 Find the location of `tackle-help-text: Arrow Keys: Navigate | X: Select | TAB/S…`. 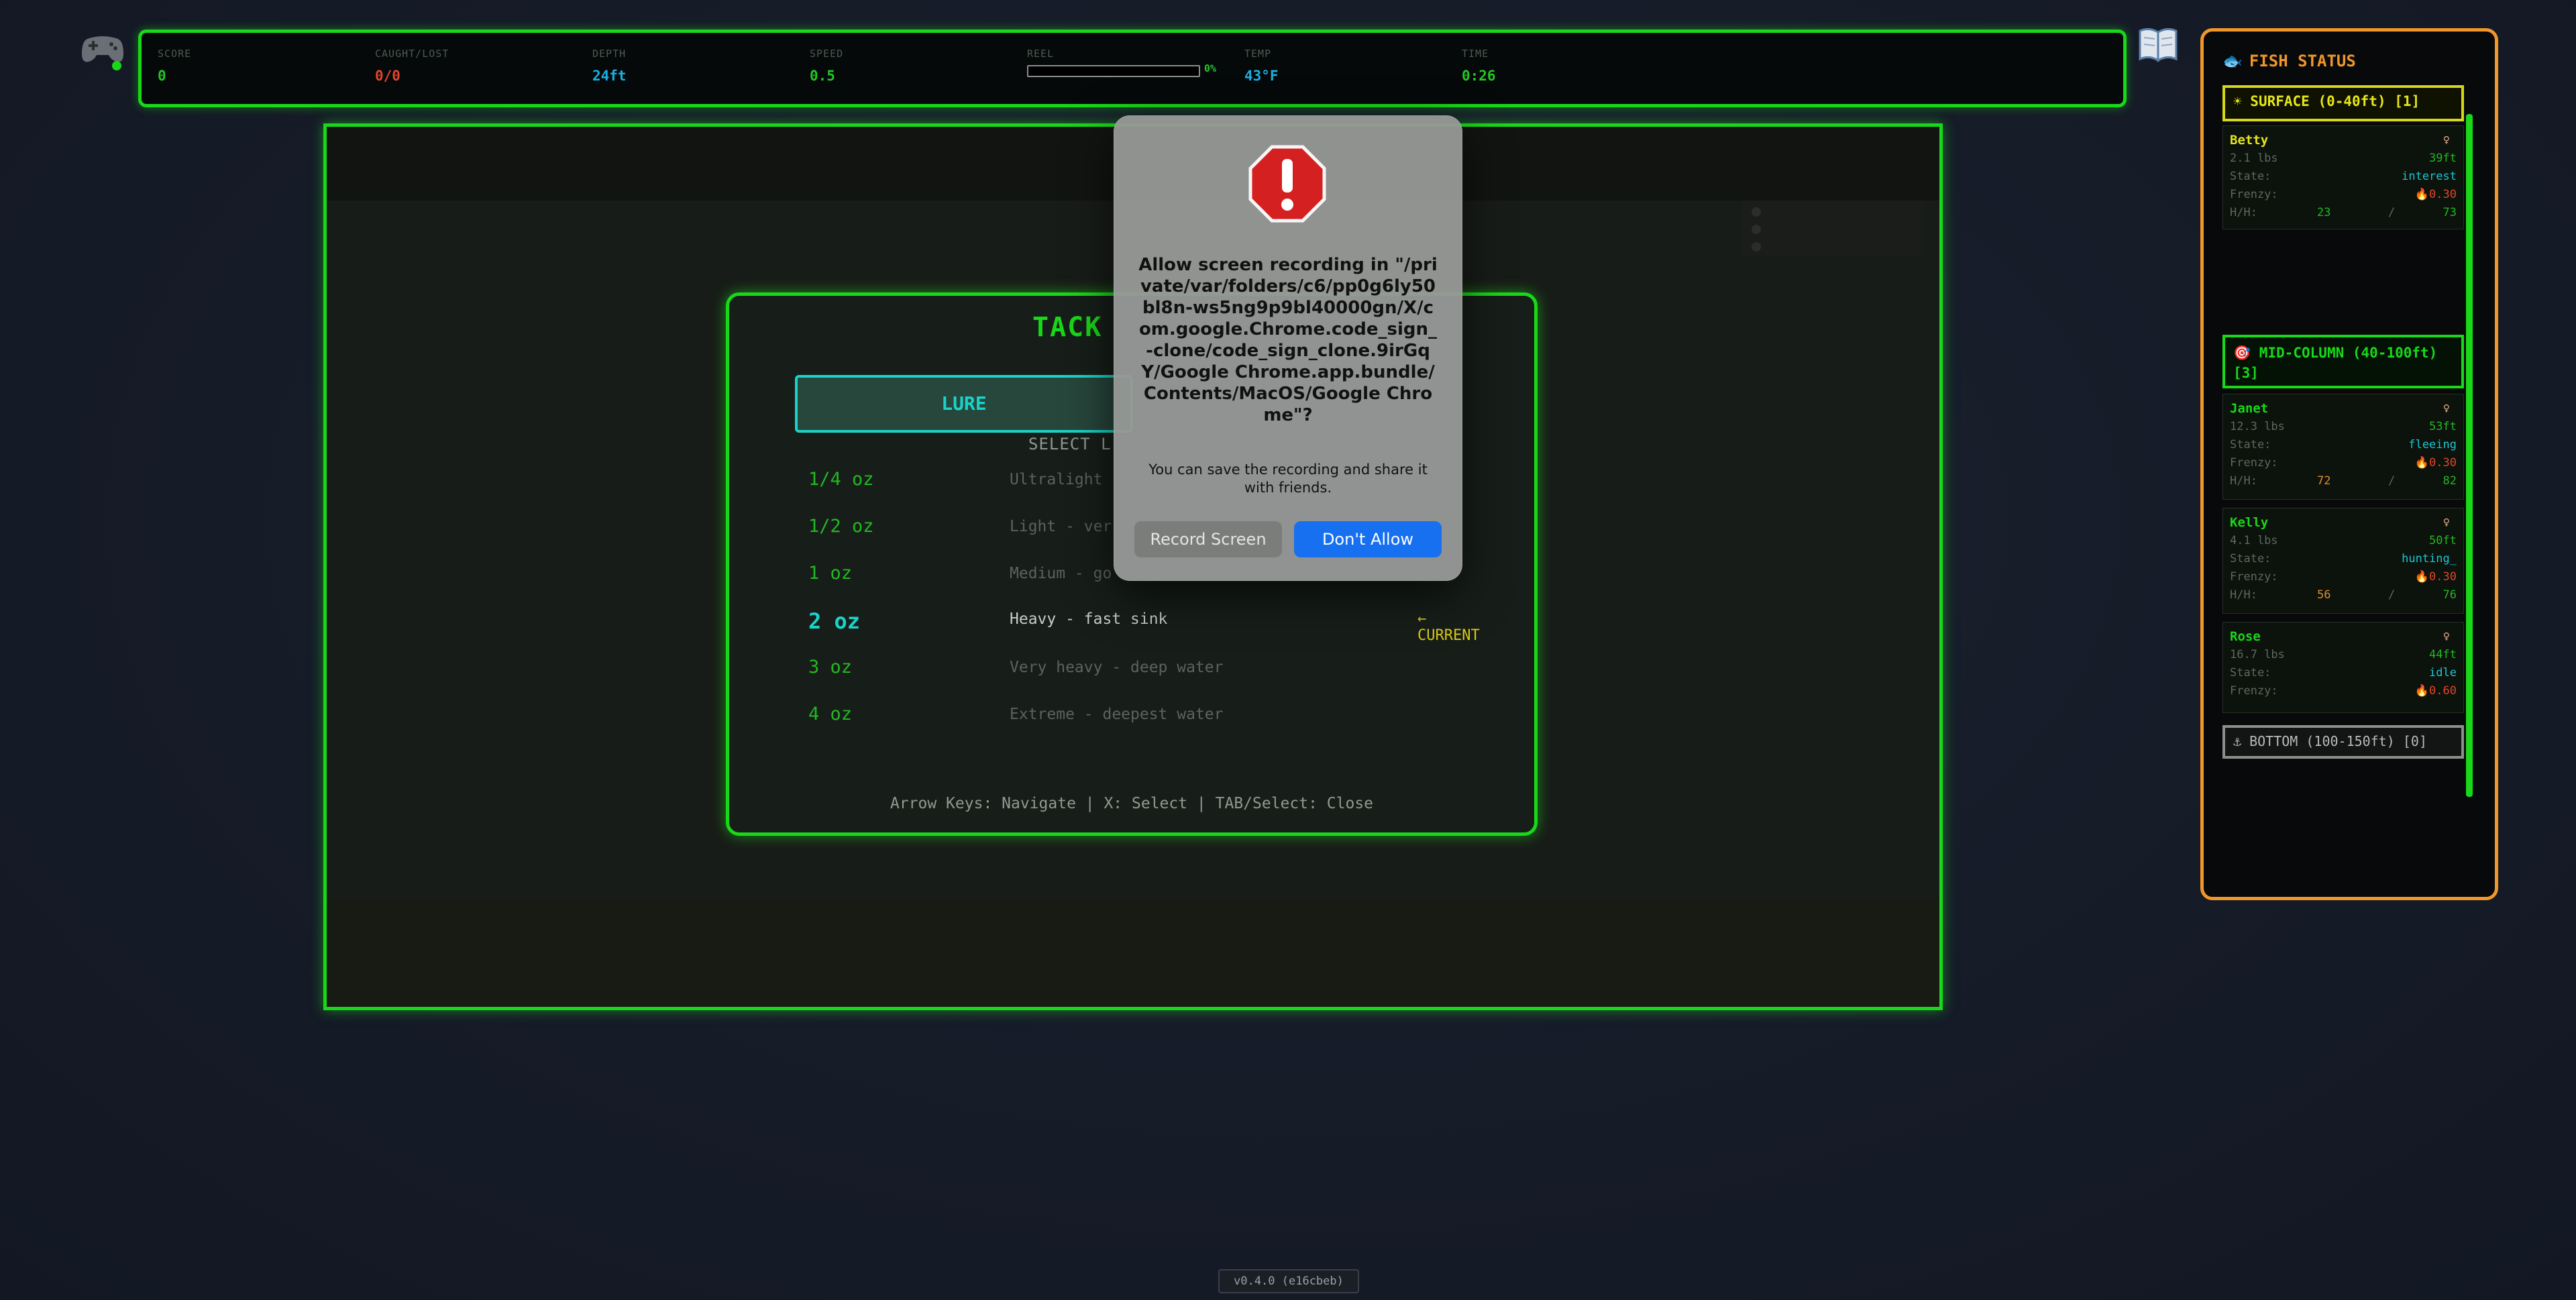

tackle-help-text: Arrow Keys: Navigate | X: Select | TAB/S… is located at coordinates (1132, 804).